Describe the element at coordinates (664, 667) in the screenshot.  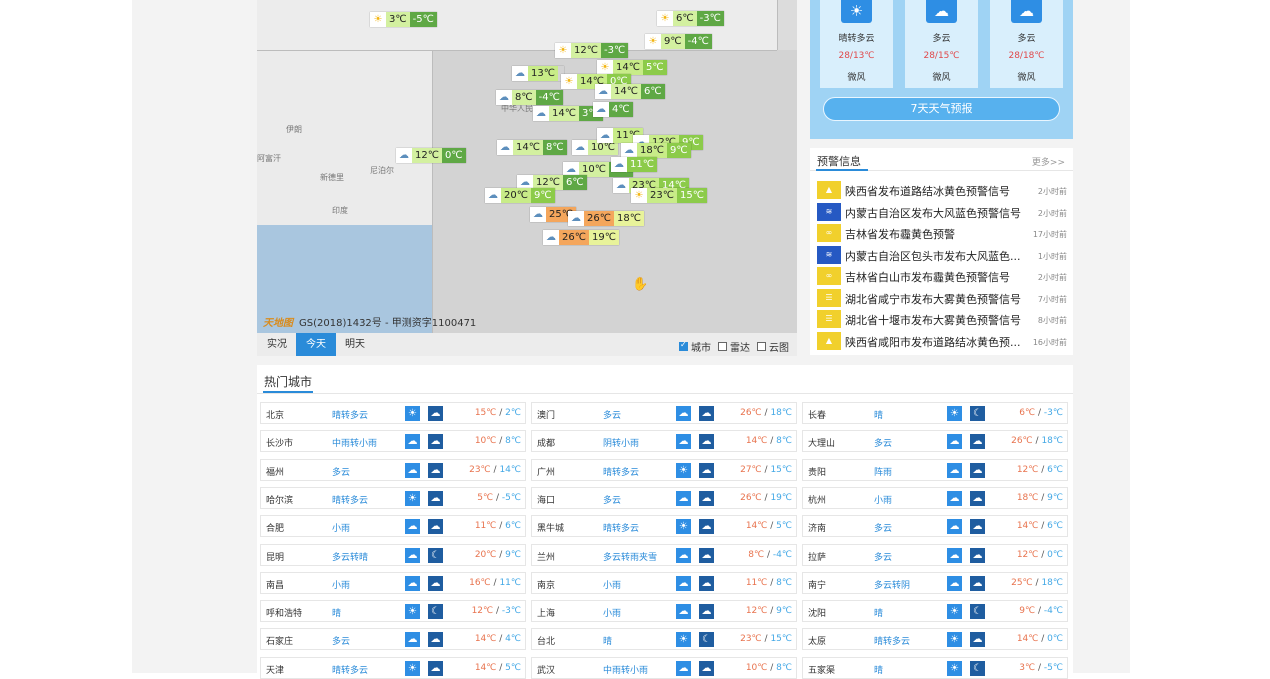
I see `city-row: 武汉 中雨转小雨 ☁ ☁ 10℃ / 8℃` at that location.